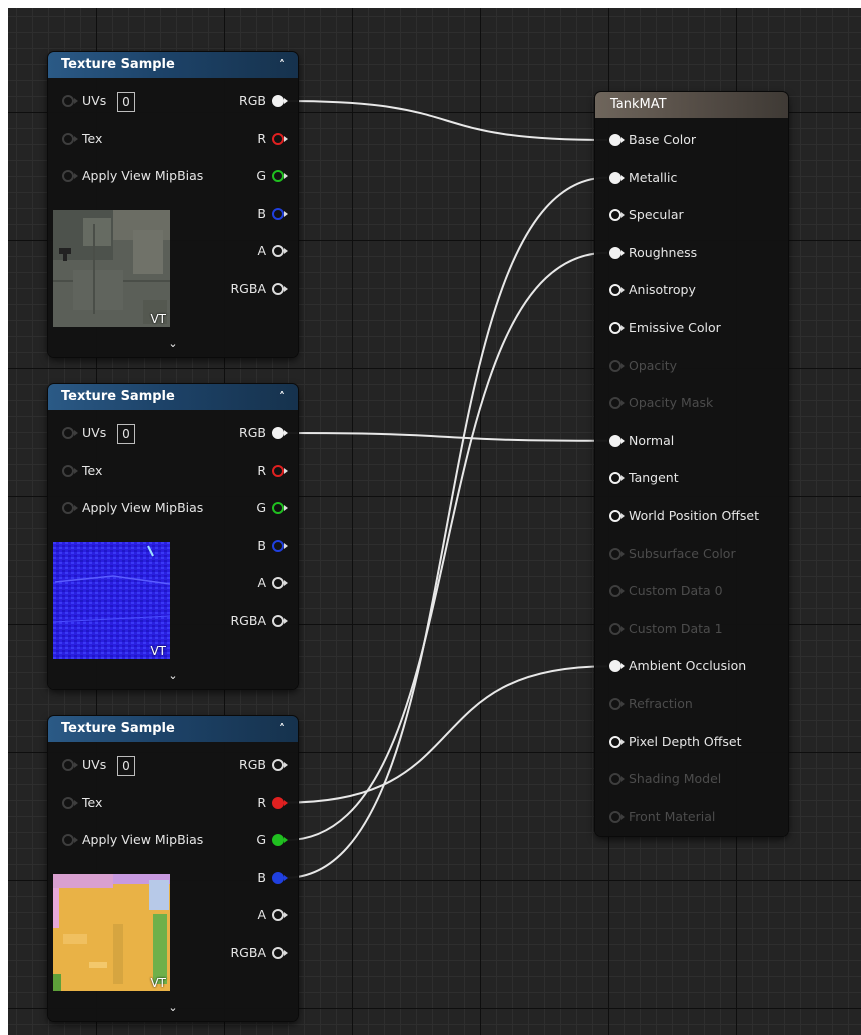 Image resolution: width=861 pixels, height=1035 pixels. Describe the element at coordinates (656, 215) in the screenshot. I see `material-input-specular-label: Specular` at that location.